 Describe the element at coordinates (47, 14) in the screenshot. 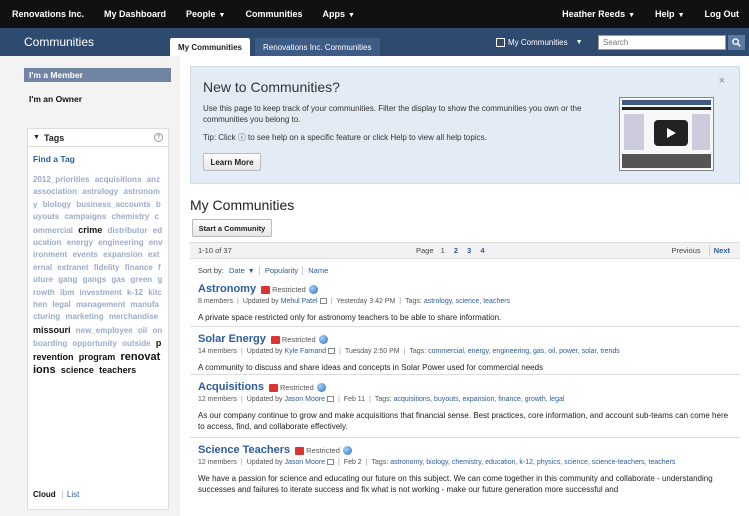

I see `nav-home-renovations: Renovations Inc.` at that location.